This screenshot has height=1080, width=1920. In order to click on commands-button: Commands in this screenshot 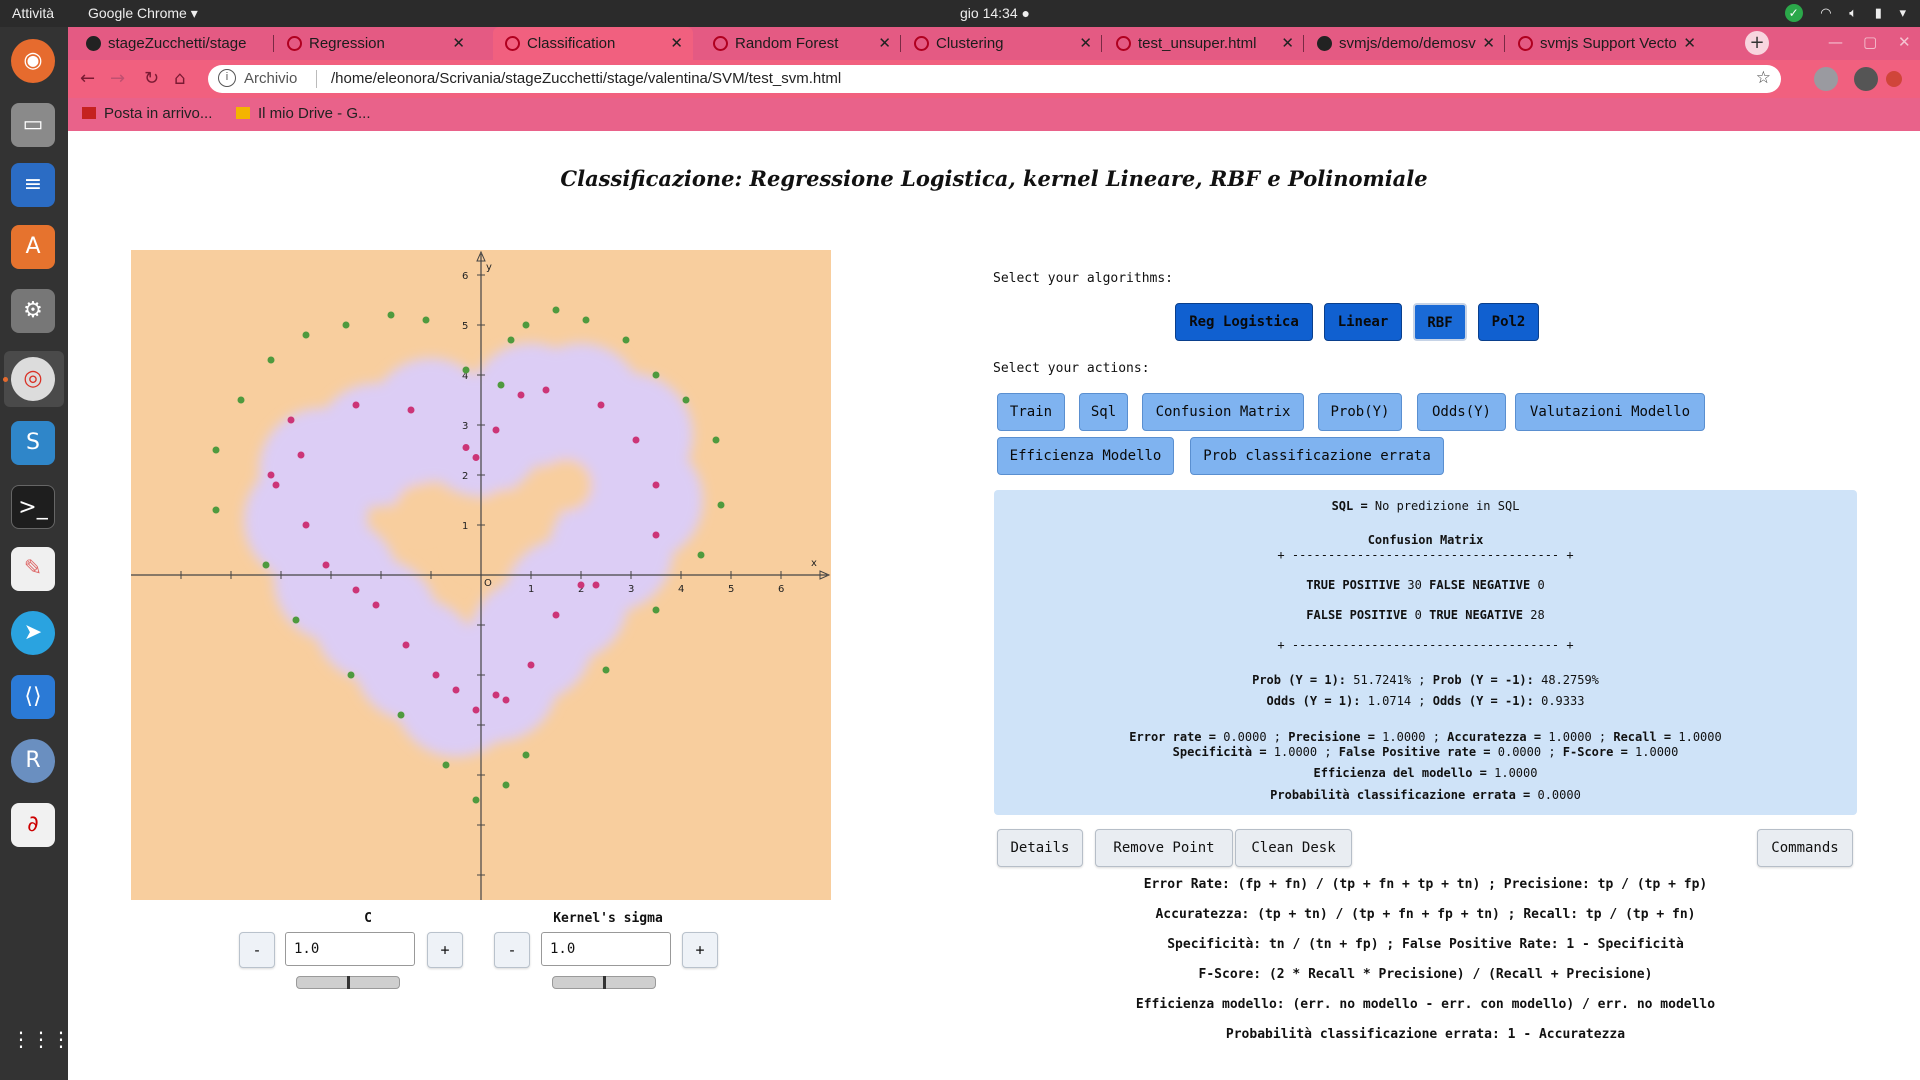, I will do `click(1805, 848)`.